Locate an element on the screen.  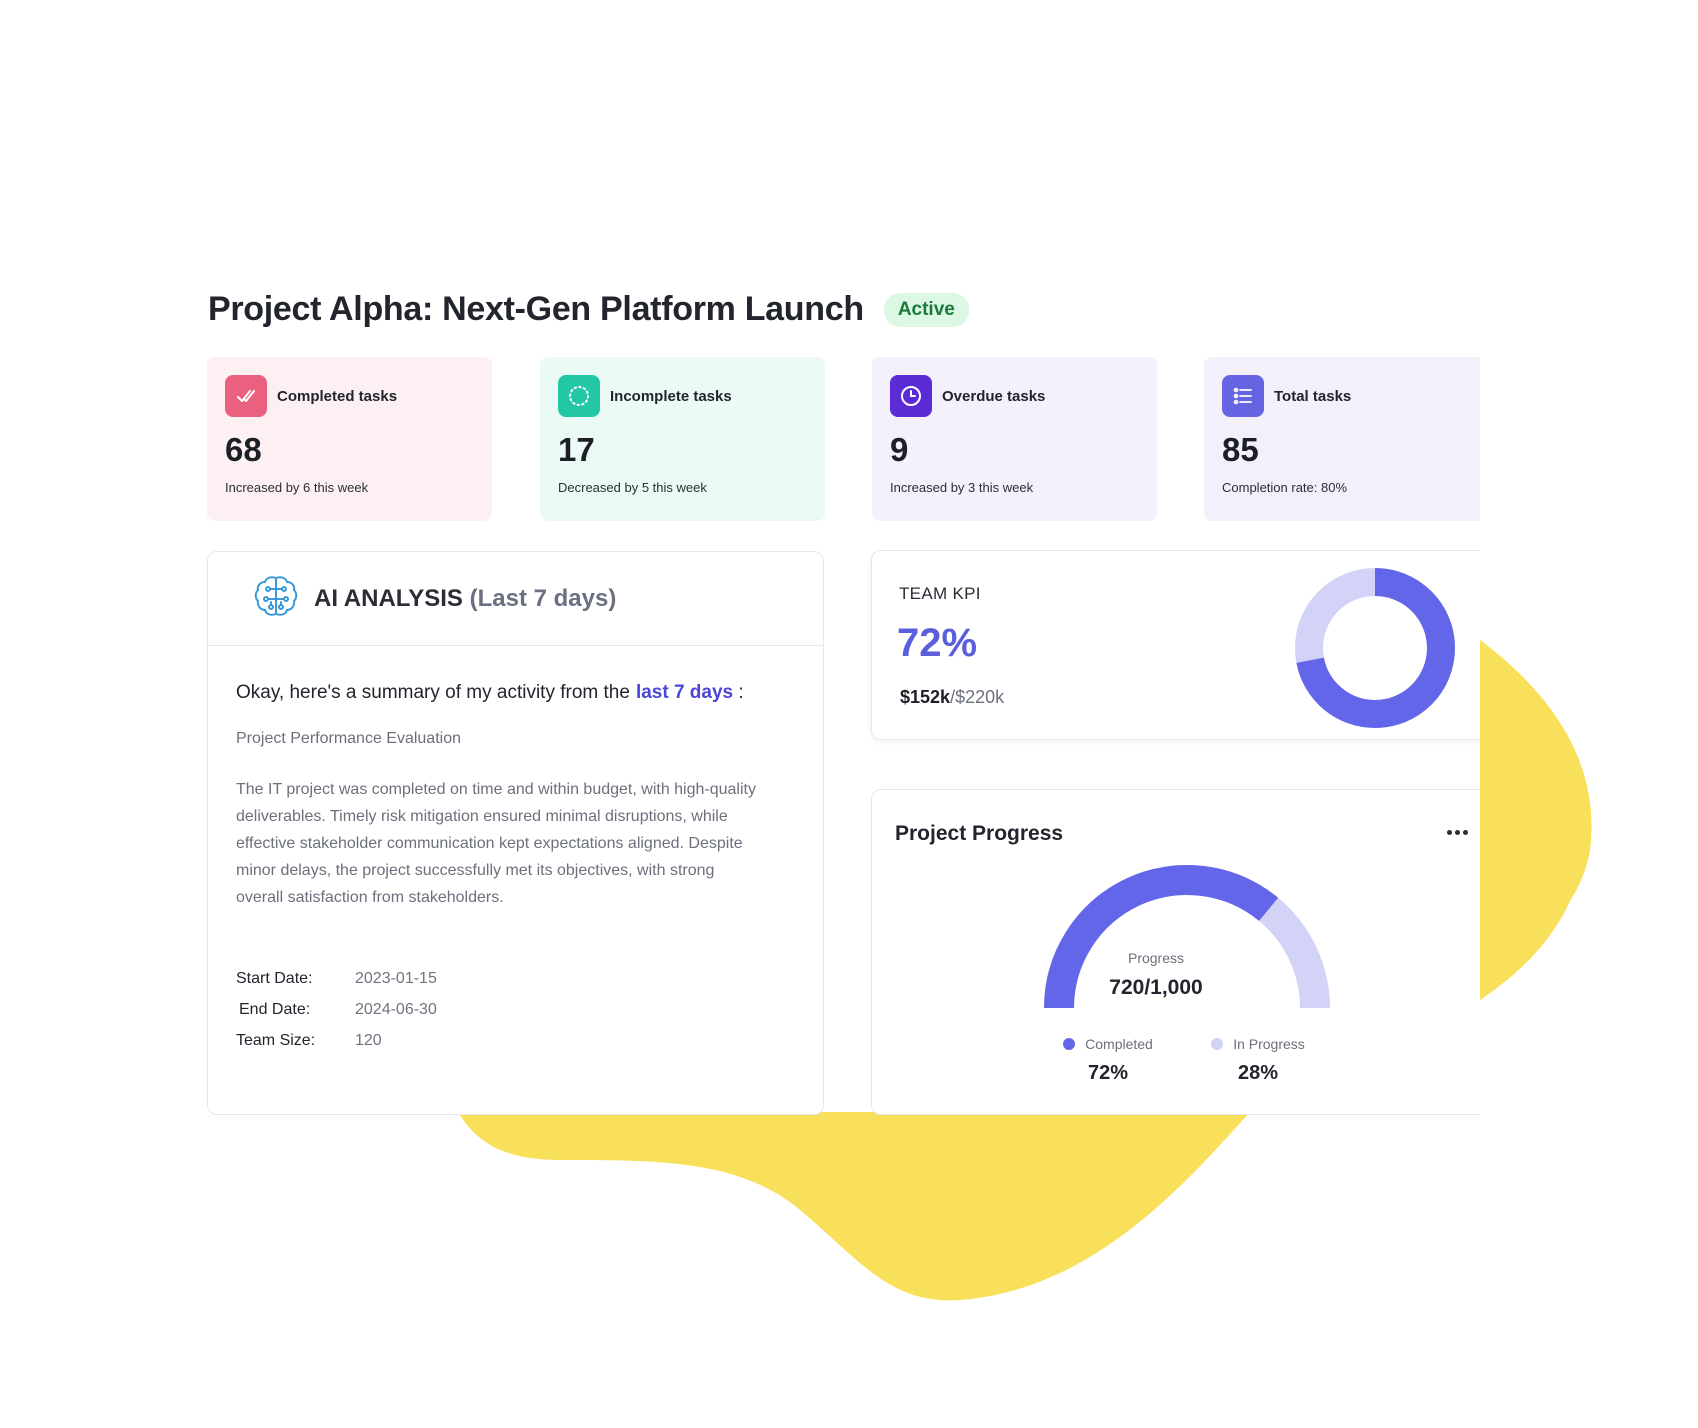
stat-card-overdue: Overdue tasks 9 Increased by 3 this week is located at coordinates (1014, 439).